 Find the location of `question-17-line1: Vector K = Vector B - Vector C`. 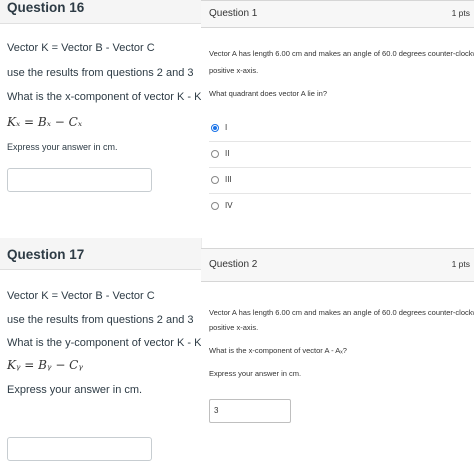

question-17-line1: Vector K = Vector B - Vector C is located at coordinates (81, 296).